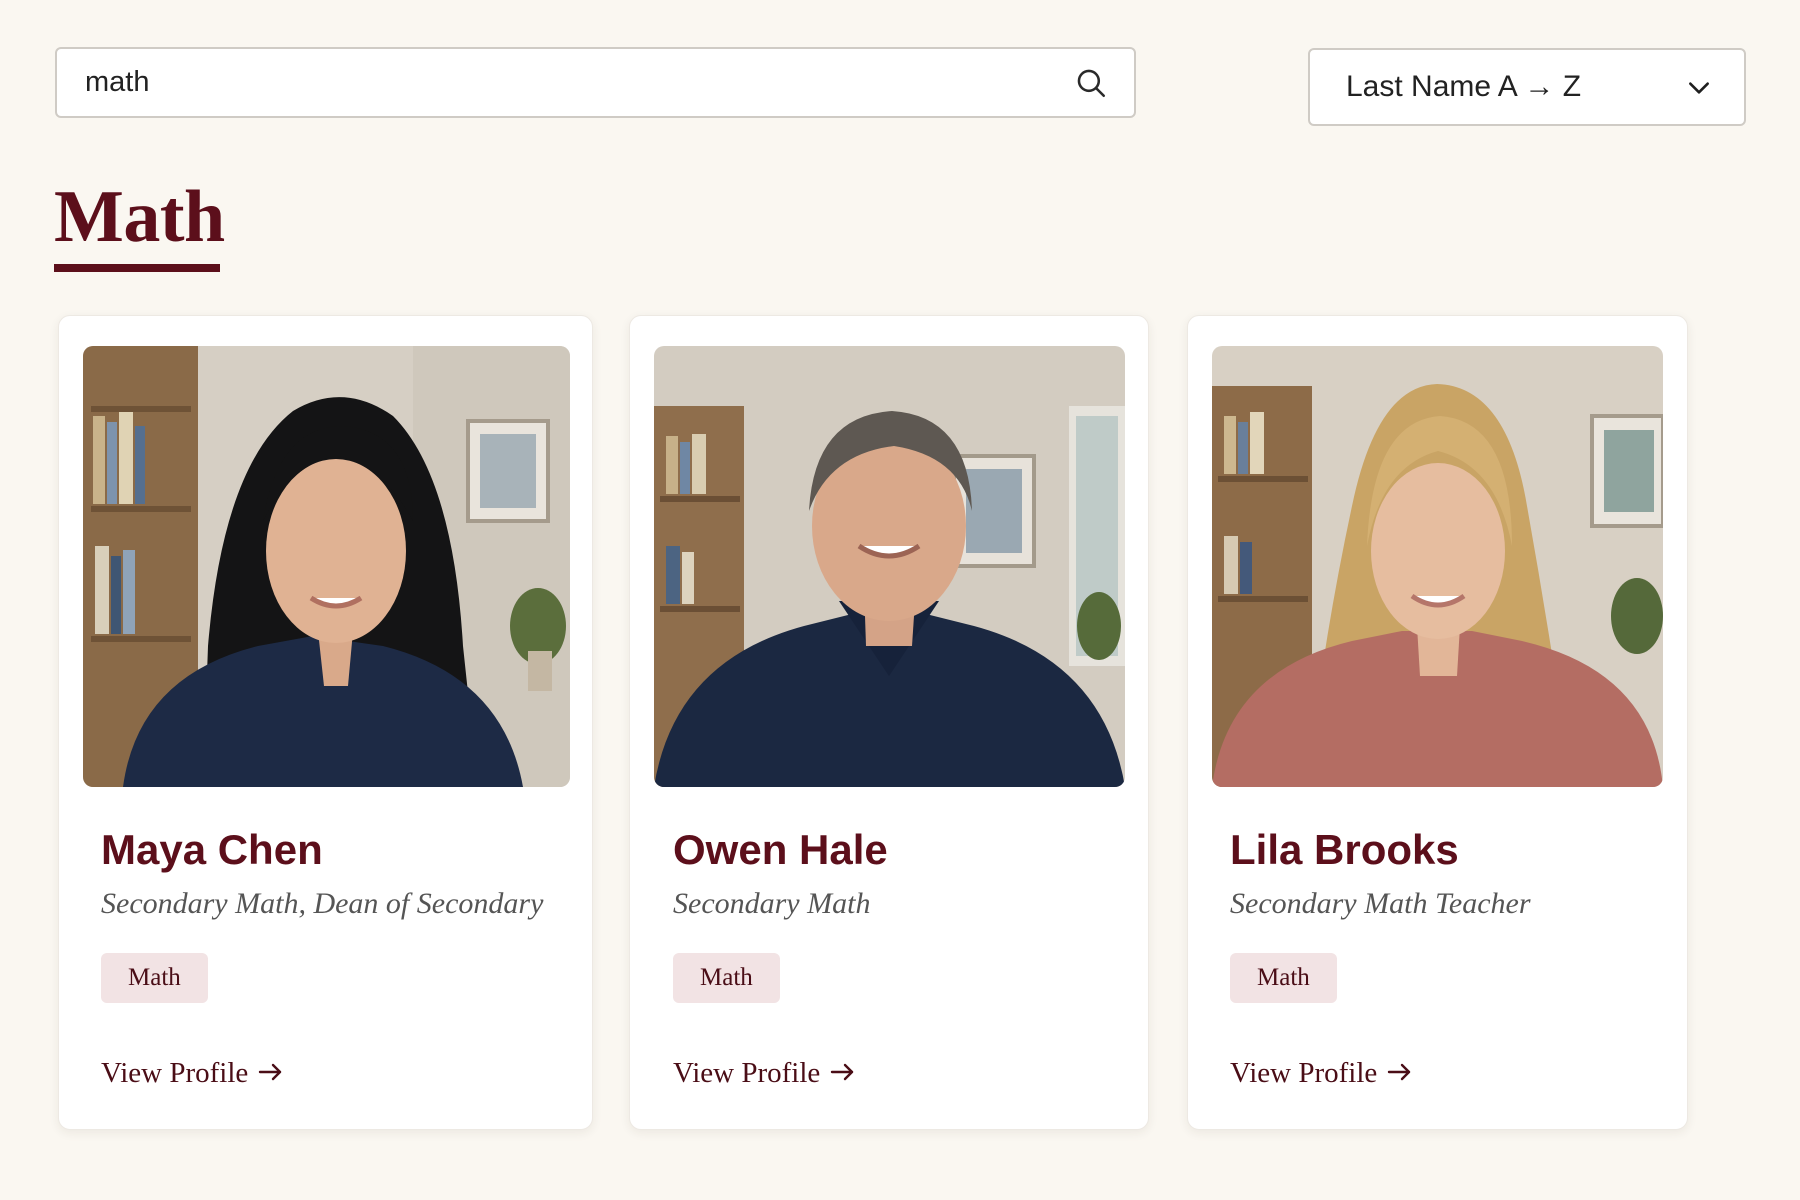  What do you see at coordinates (1380, 903) in the screenshot?
I see `staff-role: Secondary Math Teacher` at bounding box center [1380, 903].